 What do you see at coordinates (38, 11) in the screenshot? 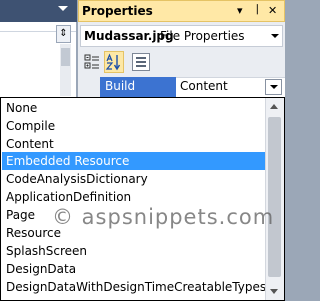
I see `editor-title-bar` at bounding box center [38, 11].